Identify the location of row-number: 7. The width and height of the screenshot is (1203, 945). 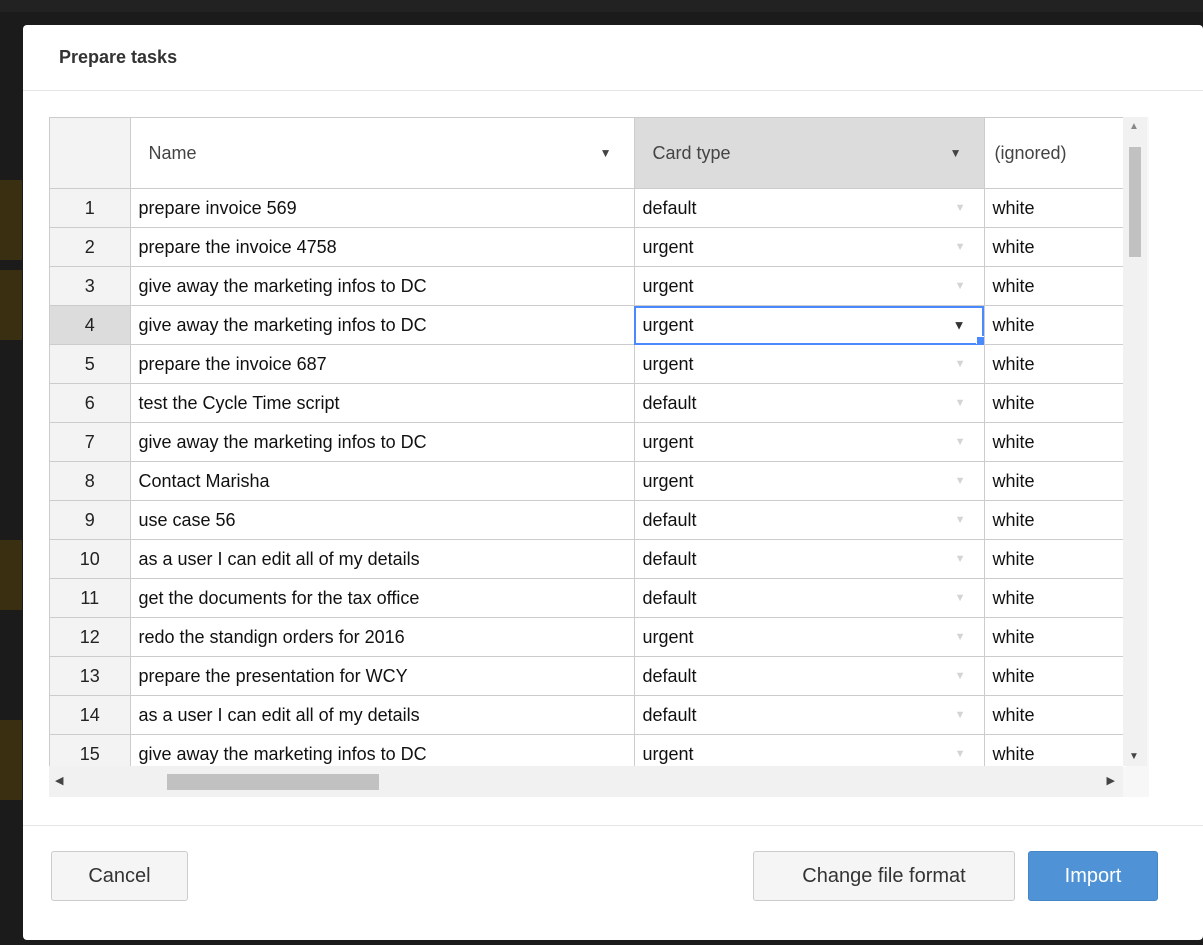
(90, 442).